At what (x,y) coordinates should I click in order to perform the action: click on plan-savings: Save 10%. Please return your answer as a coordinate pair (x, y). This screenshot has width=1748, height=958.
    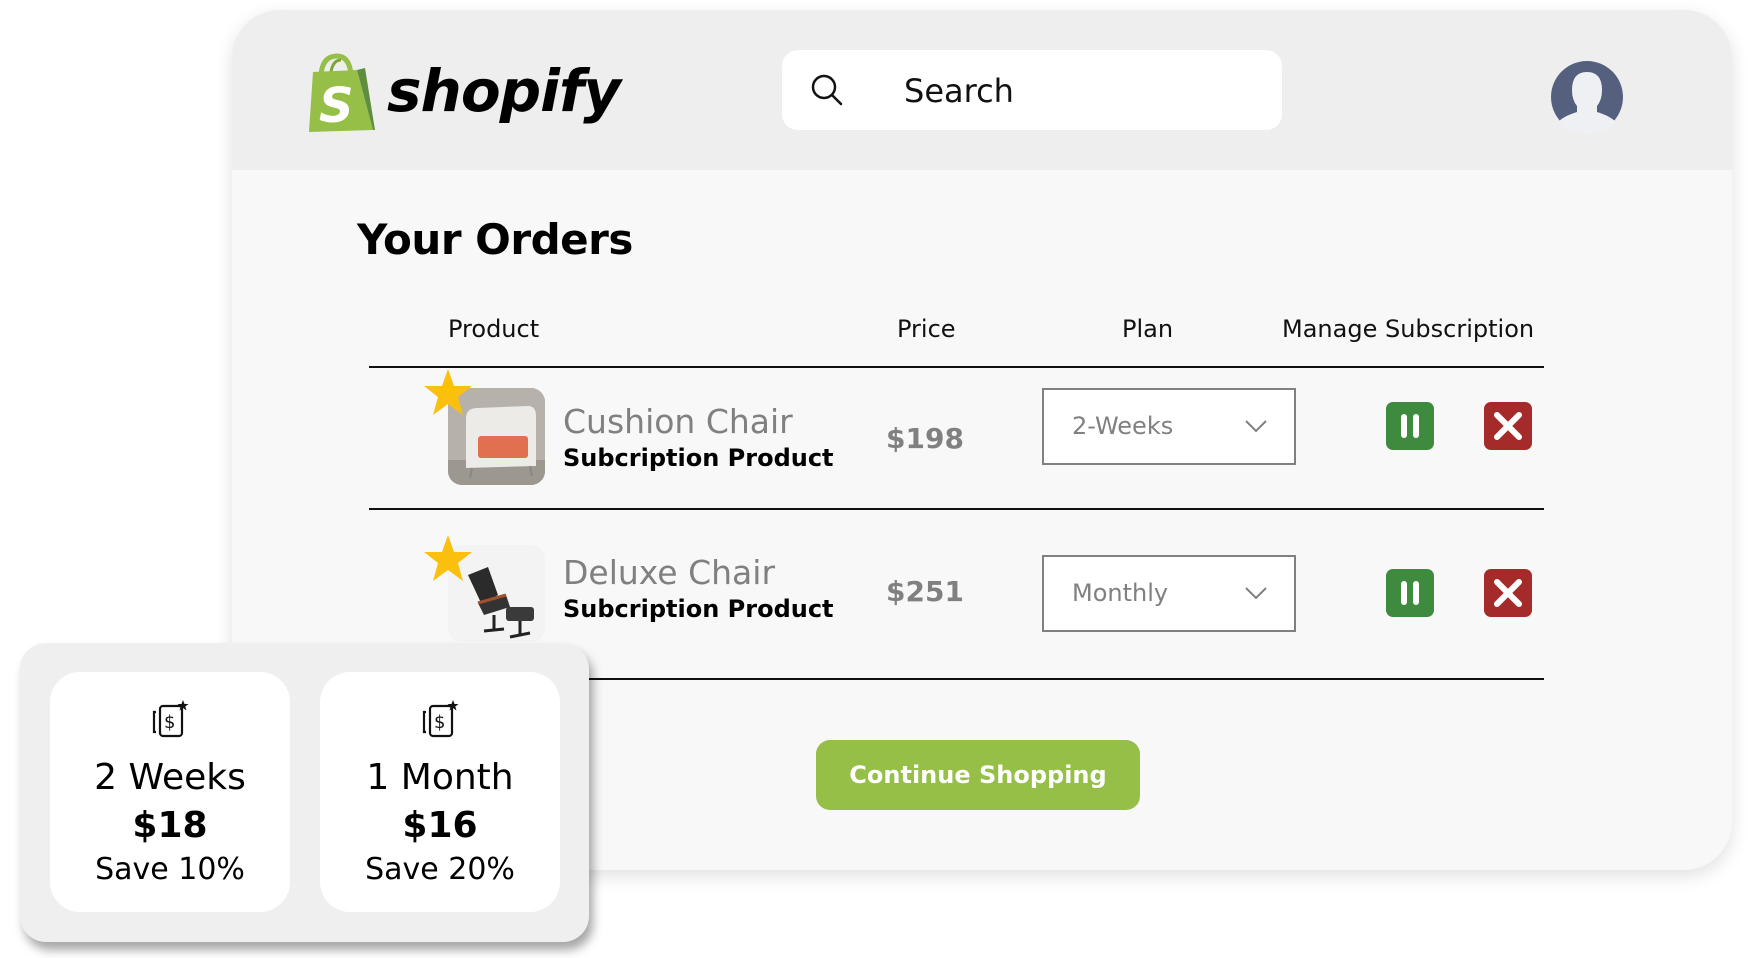
    Looking at the image, I should click on (170, 869).